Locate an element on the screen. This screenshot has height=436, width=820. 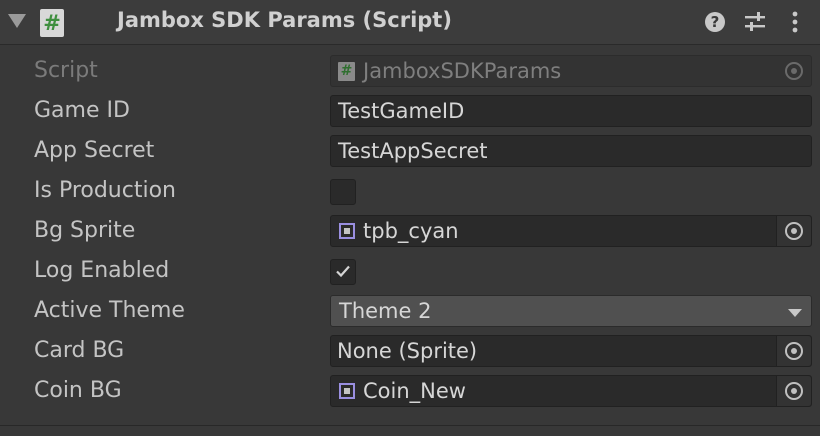
app-secret-row: App Secret TestAppSecret is located at coordinates (410, 151).